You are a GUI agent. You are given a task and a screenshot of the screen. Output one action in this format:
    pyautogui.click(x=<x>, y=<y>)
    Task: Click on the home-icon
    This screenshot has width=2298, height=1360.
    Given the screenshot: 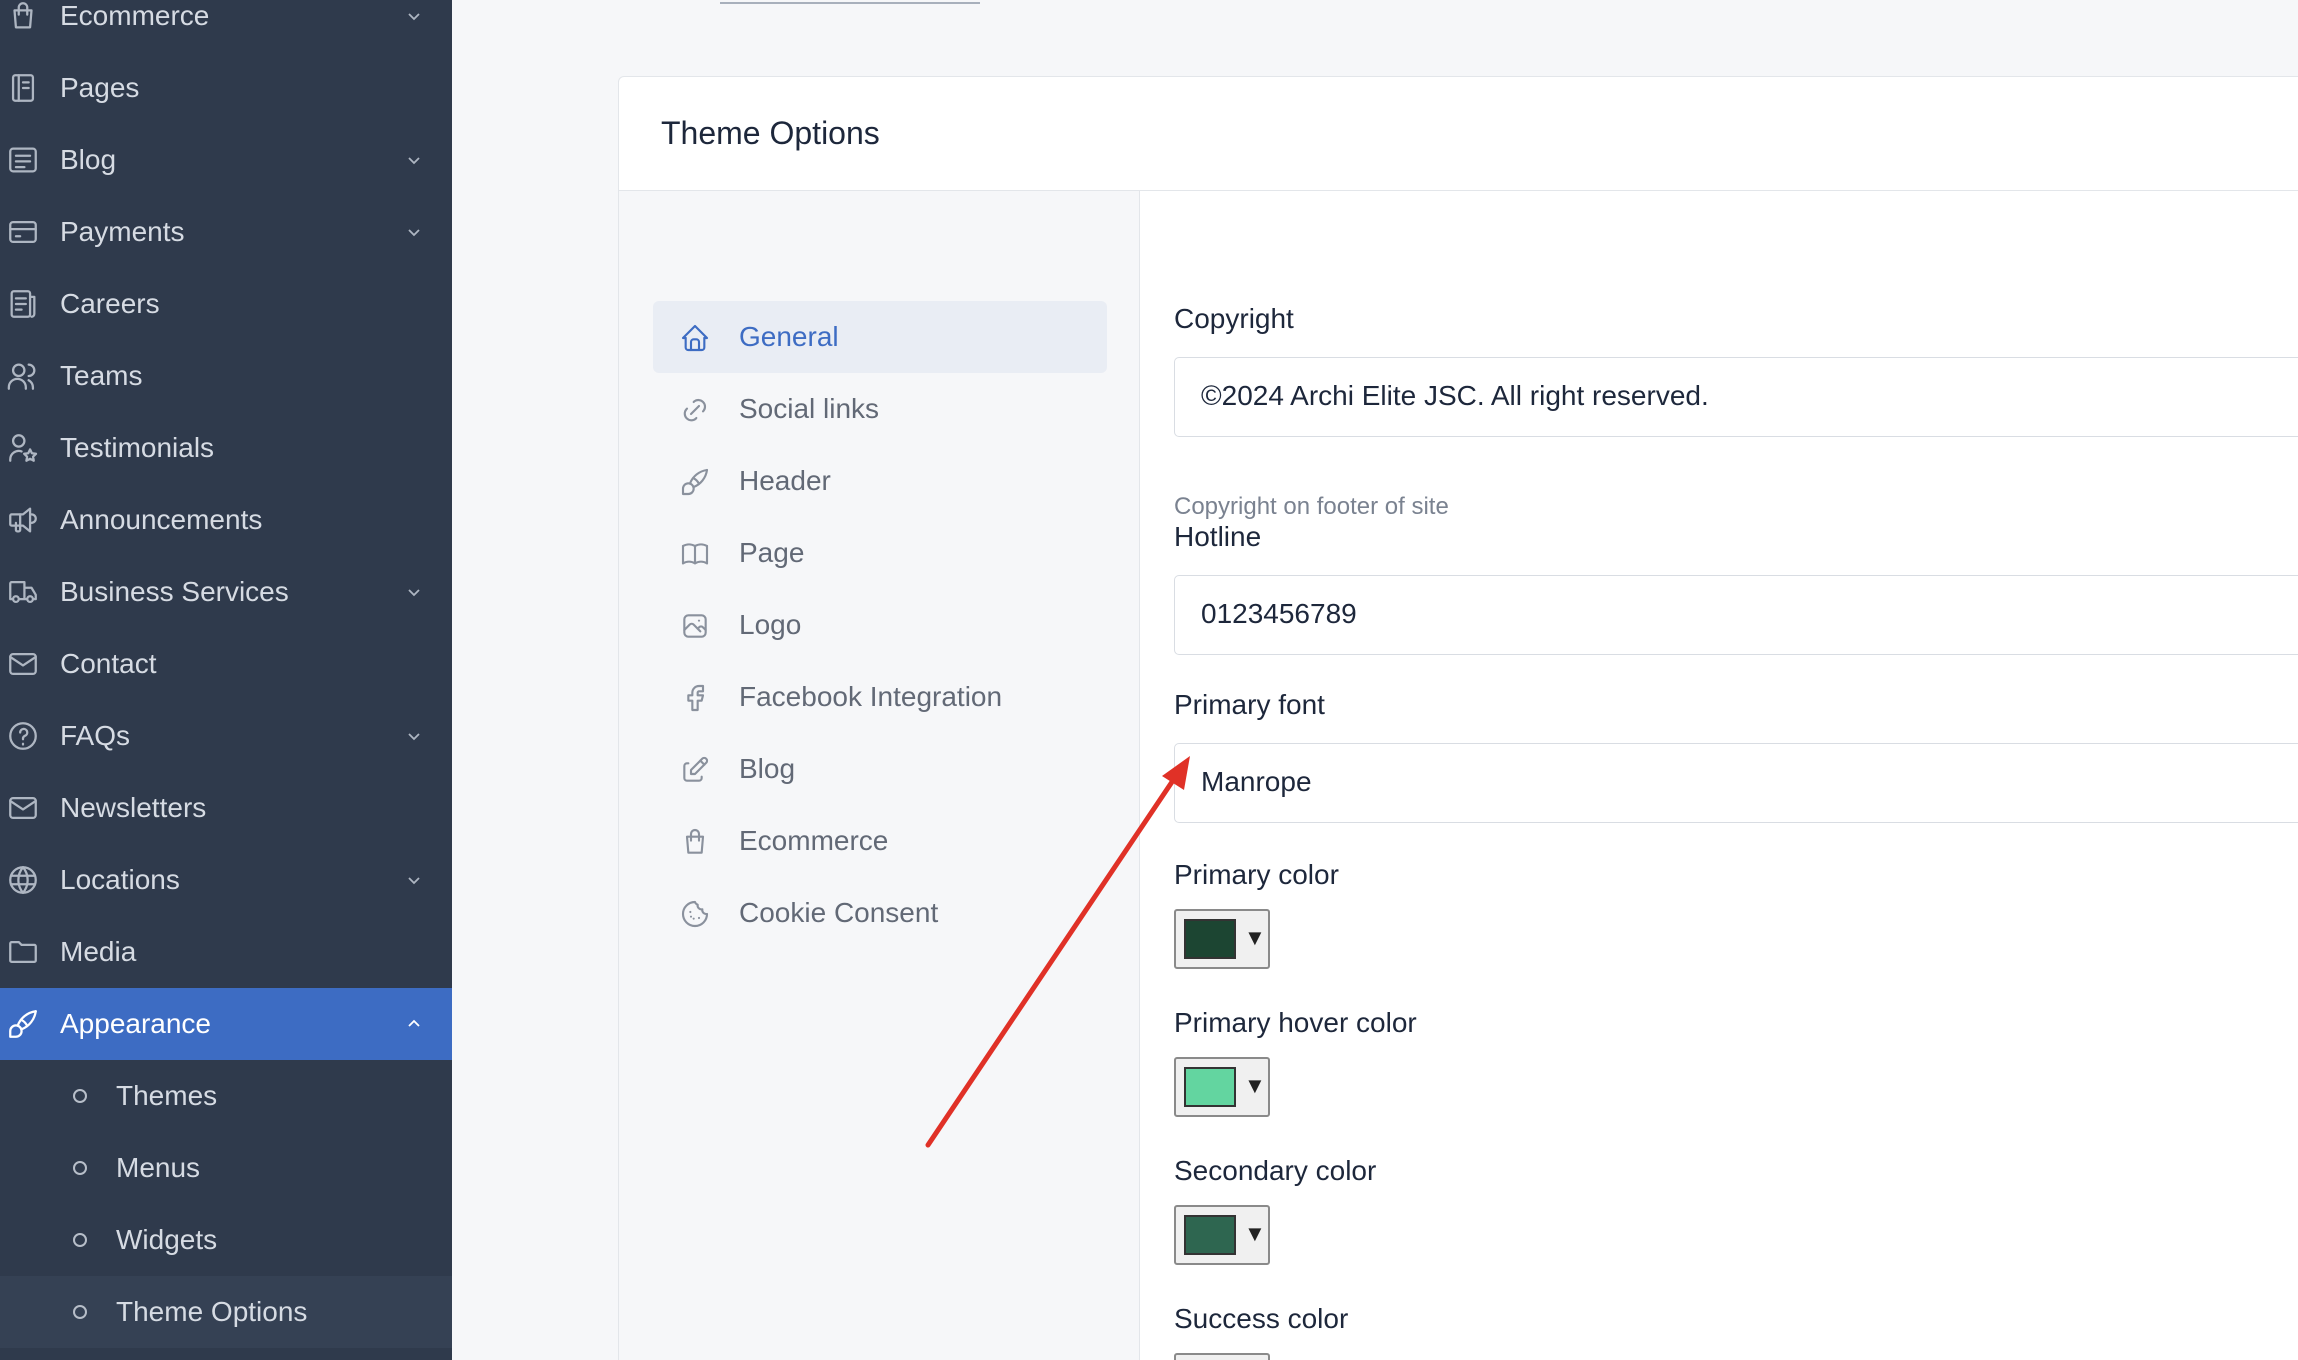 What is the action you would take?
    pyautogui.click(x=695, y=338)
    